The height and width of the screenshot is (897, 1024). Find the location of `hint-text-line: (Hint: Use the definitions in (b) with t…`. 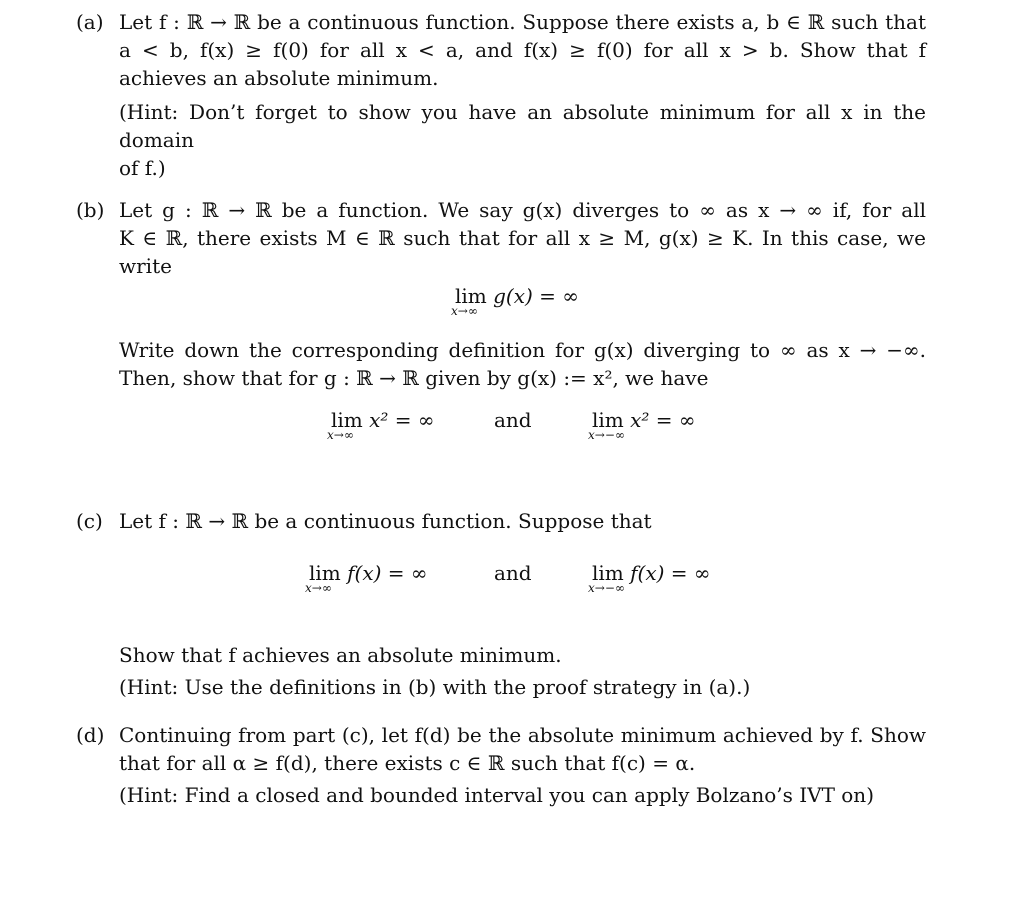

hint-text-line: (Hint: Use the definitions in (b) with t… is located at coordinates (435, 687).